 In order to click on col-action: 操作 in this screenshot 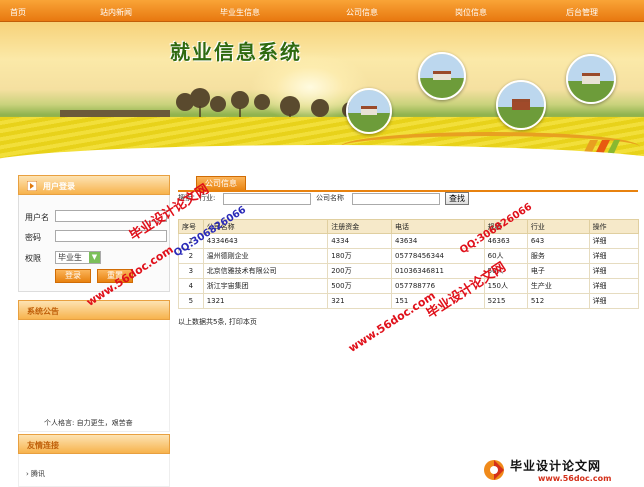, I will do `click(614, 226)`.